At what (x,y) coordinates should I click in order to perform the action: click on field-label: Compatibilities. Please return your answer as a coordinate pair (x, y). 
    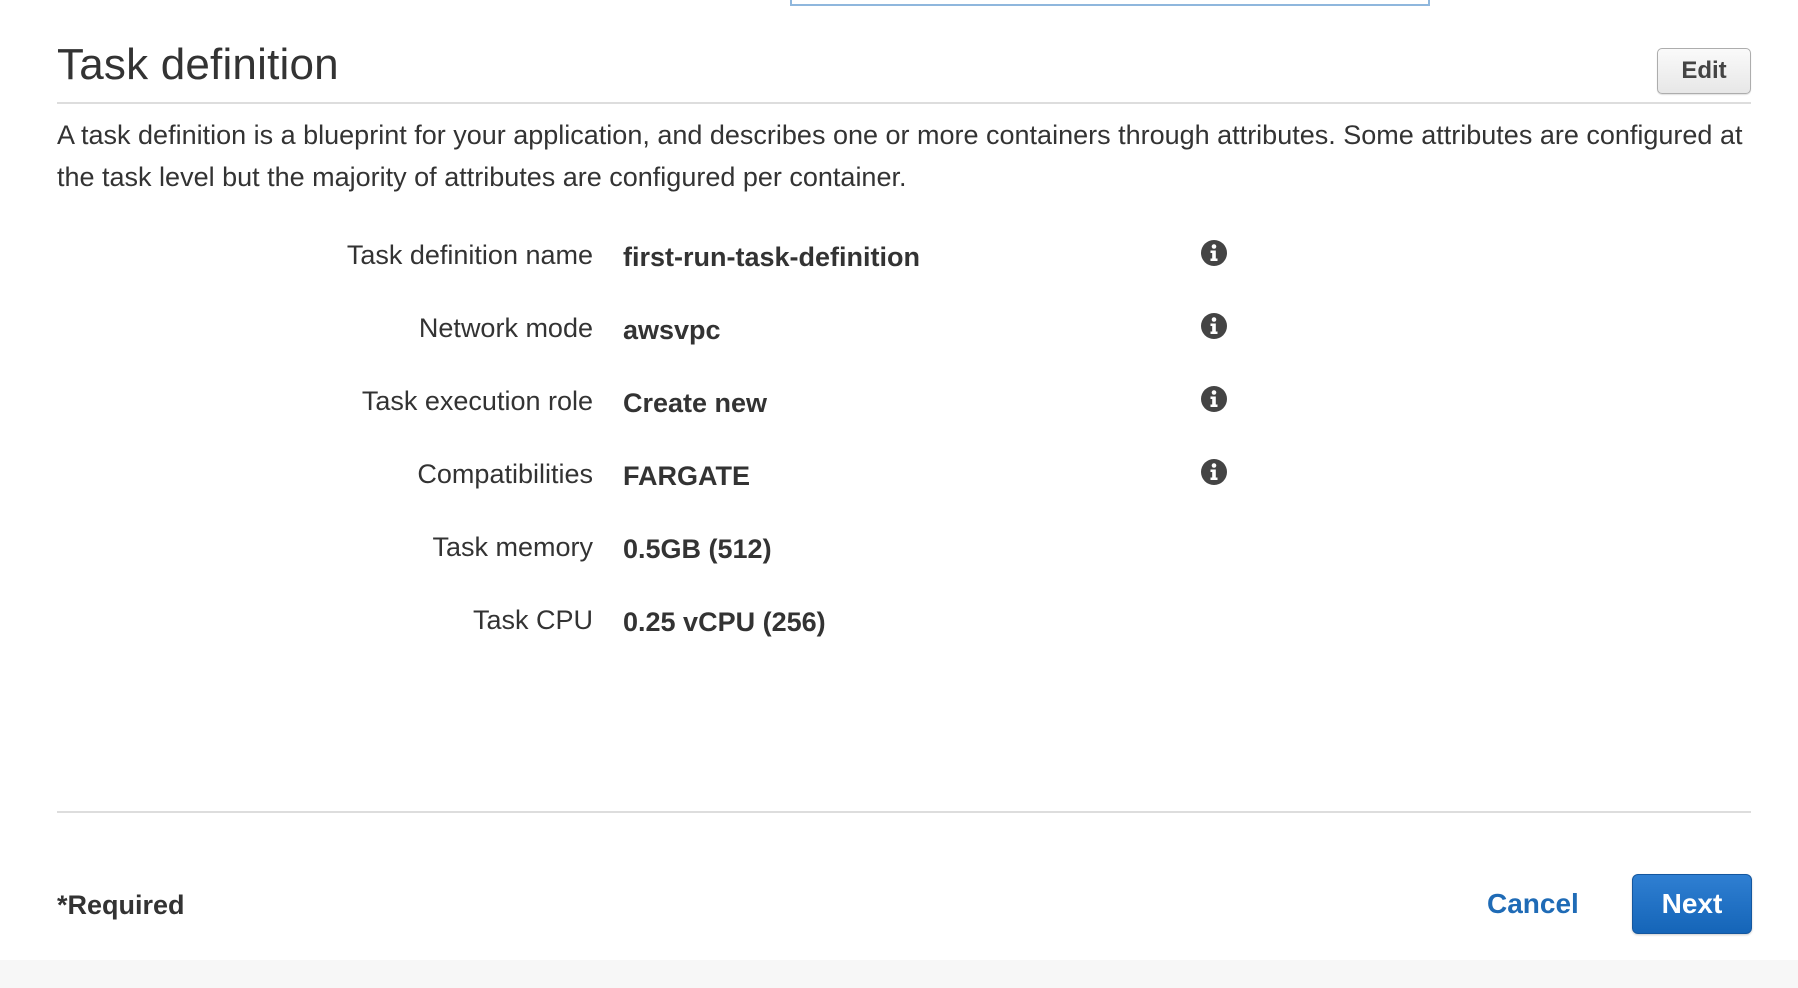
    Looking at the image, I should click on (505, 474).